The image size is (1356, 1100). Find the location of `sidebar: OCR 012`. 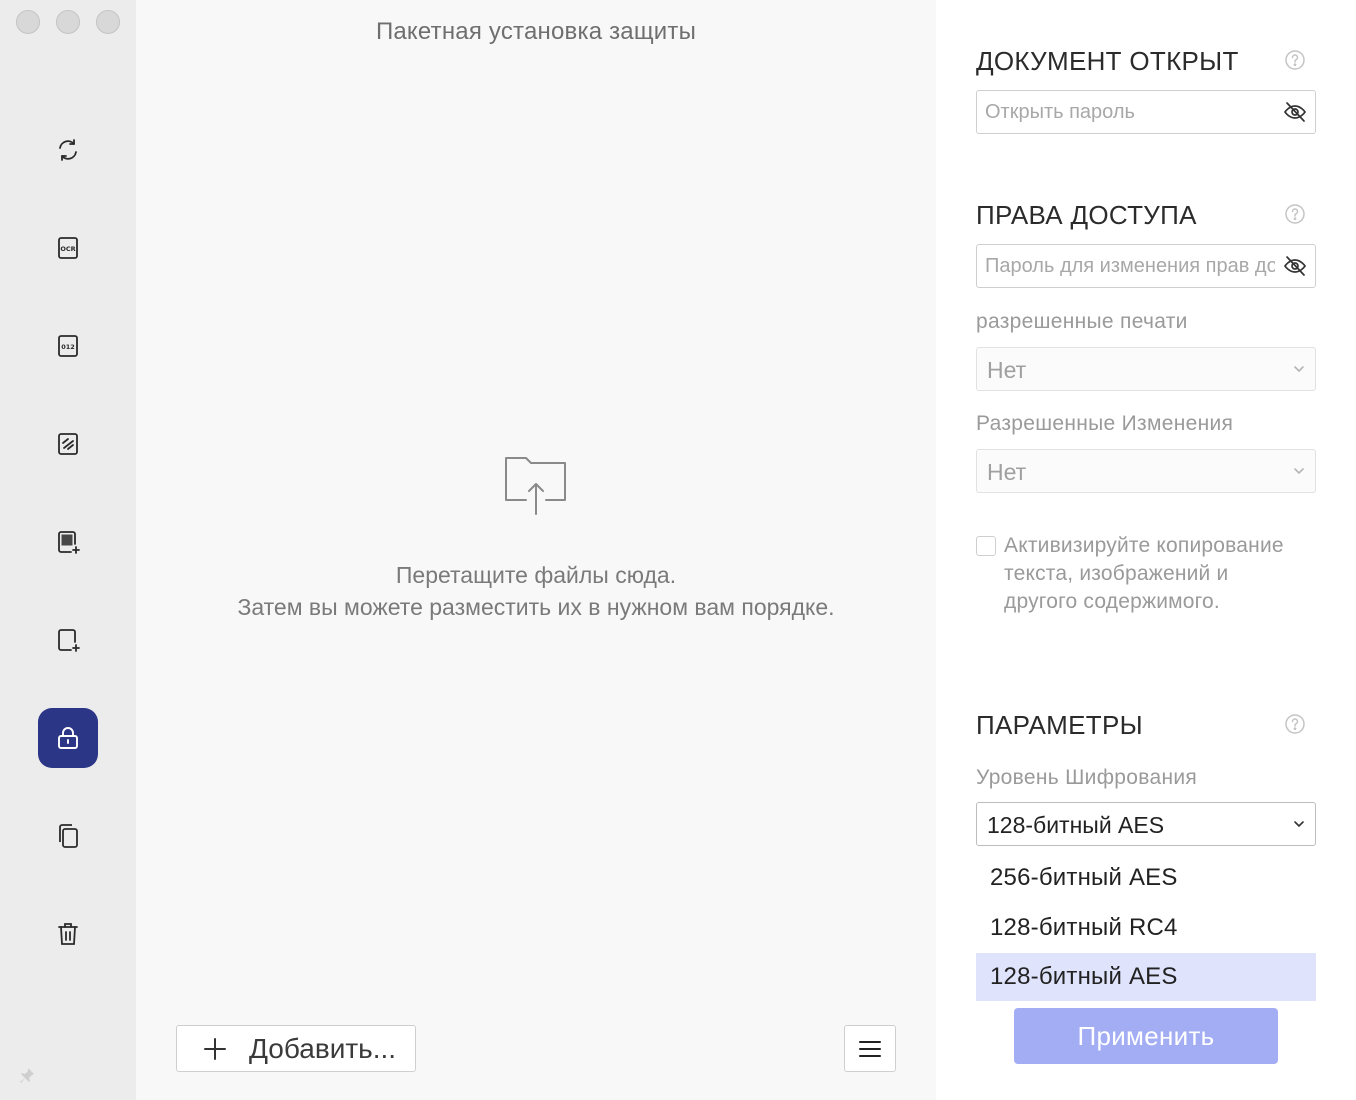

sidebar: OCR 012 is located at coordinates (68, 550).